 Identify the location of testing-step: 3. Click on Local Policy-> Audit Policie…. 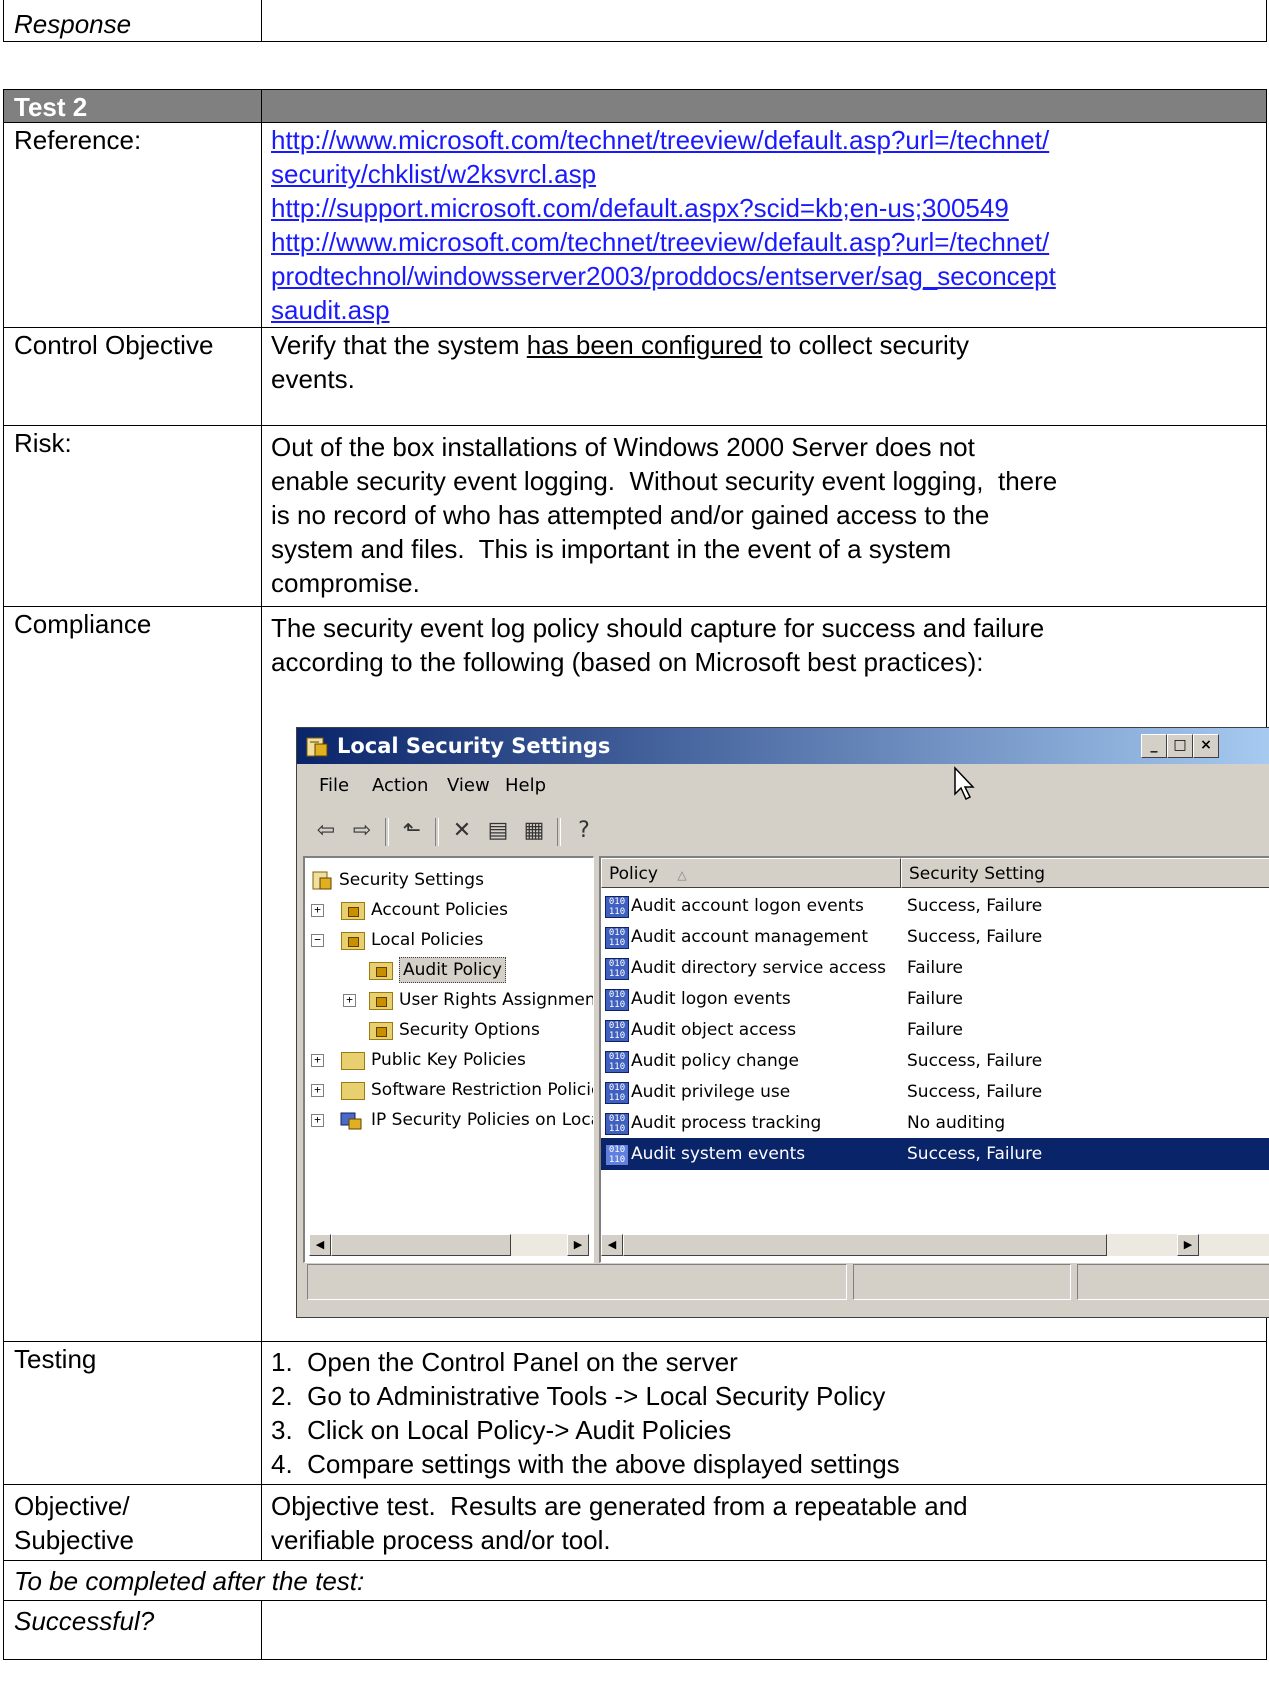
(501, 1430).